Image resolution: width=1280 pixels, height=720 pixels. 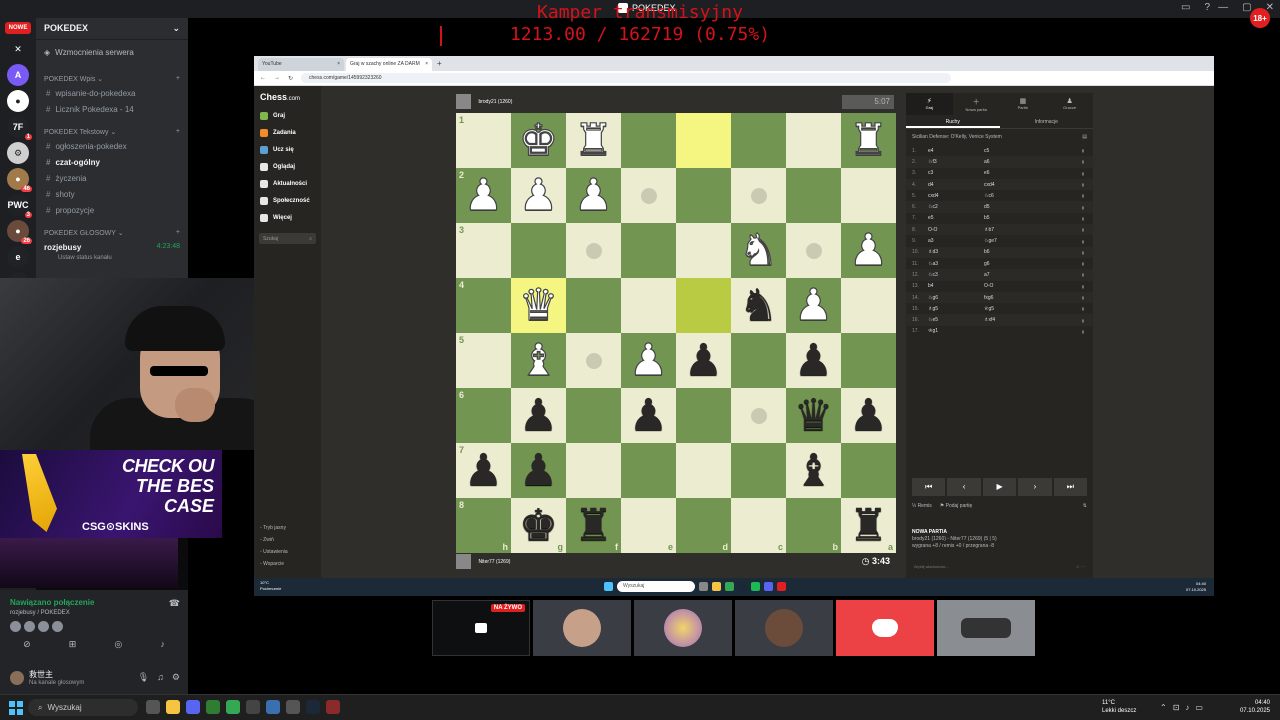 I want to click on move-row: 11. ♘a3 g6 ▮, so click(x=999, y=263).